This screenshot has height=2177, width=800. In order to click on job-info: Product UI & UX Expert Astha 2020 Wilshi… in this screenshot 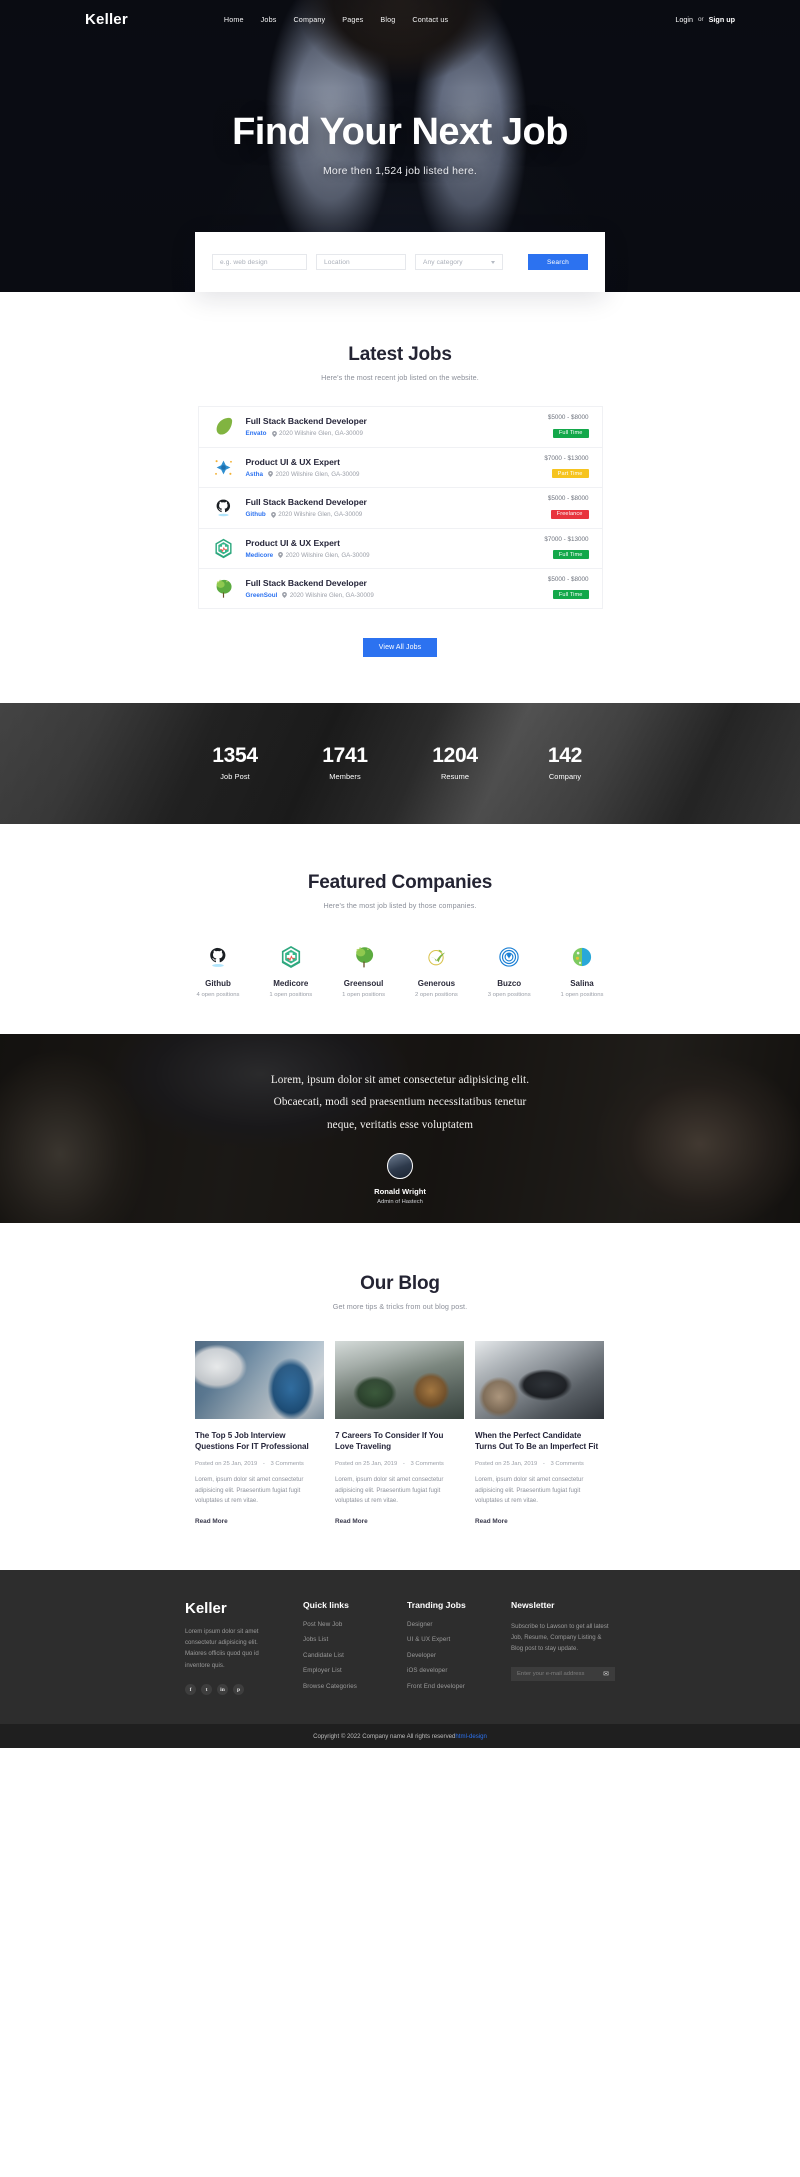, I will do `click(395, 467)`.